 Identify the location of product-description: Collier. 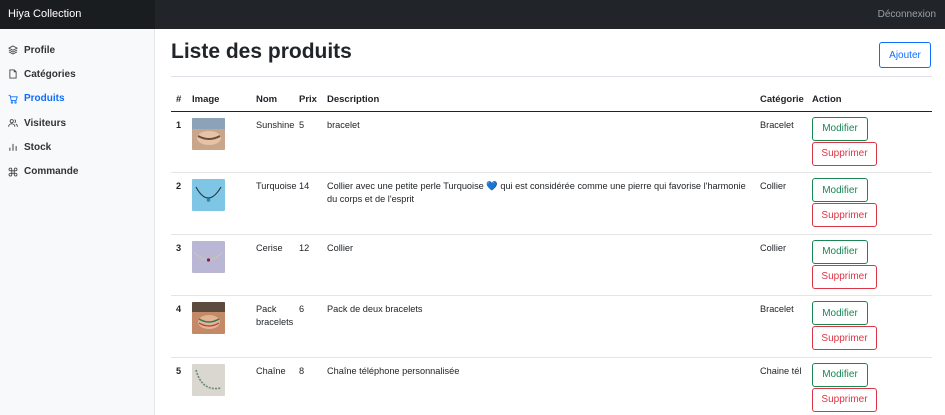
(538, 265).